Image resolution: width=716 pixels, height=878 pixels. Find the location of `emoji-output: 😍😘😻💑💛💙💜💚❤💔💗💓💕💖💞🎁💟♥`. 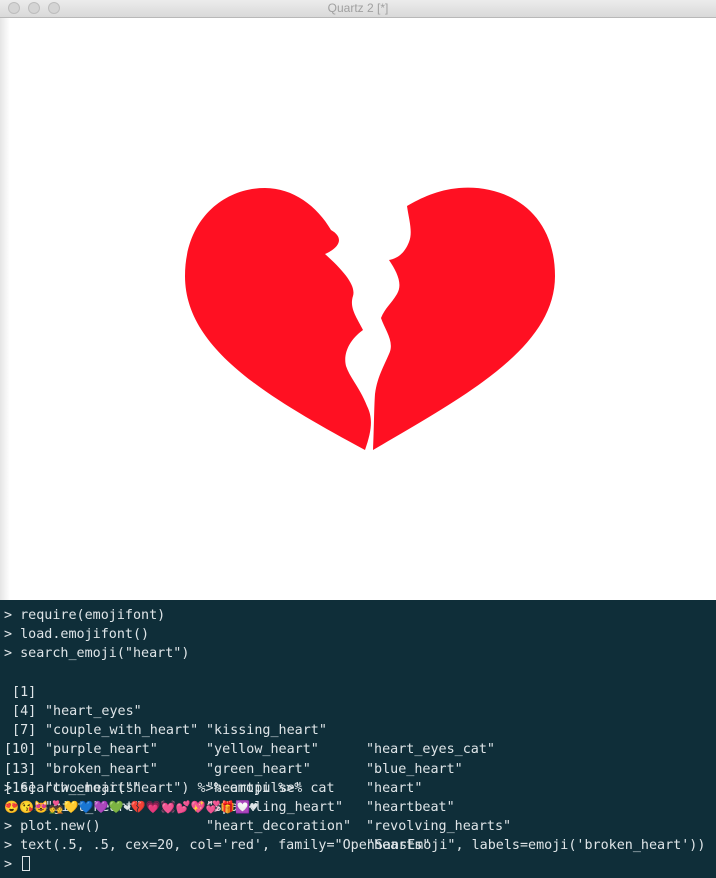

emoji-output: 😍😘😻💑💛💙💜💚❤💔💗💓💕💖💞🎁💟♥ is located at coordinates (131, 806).